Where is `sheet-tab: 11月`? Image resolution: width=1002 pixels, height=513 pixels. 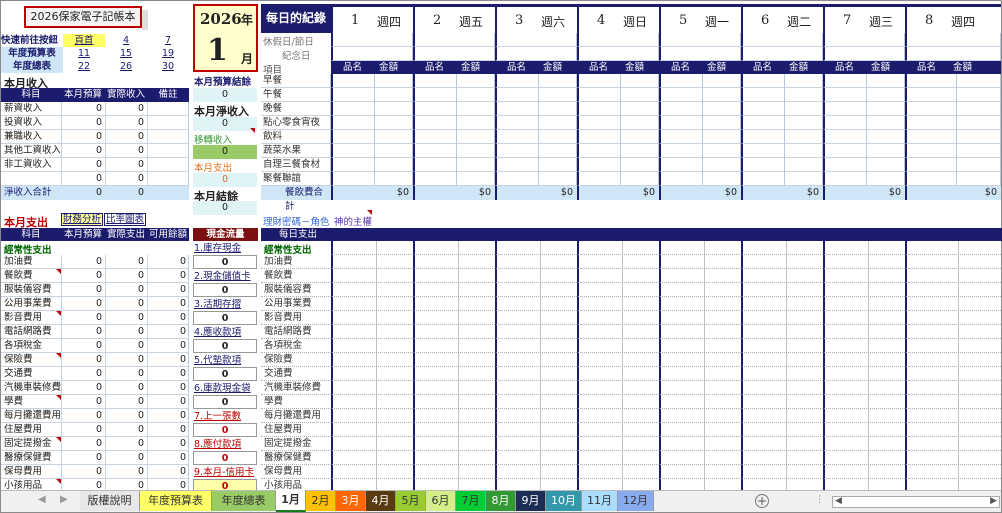
sheet-tab: 11月 is located at coordinates (600, 501).